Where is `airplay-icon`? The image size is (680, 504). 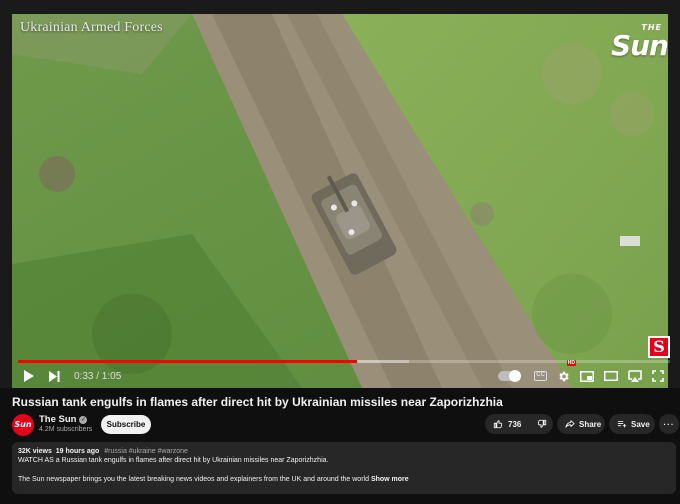
airplay-icon is located at coordinates (635, 375).